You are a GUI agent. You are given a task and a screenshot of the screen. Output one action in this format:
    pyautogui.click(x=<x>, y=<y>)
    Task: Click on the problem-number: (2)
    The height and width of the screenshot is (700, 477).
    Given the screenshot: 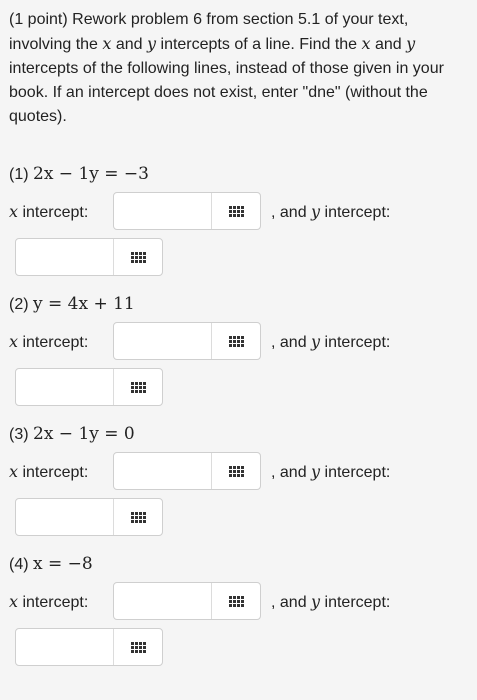 What is the action you would take?
    pyautogui.click(x=21, y=304)
    